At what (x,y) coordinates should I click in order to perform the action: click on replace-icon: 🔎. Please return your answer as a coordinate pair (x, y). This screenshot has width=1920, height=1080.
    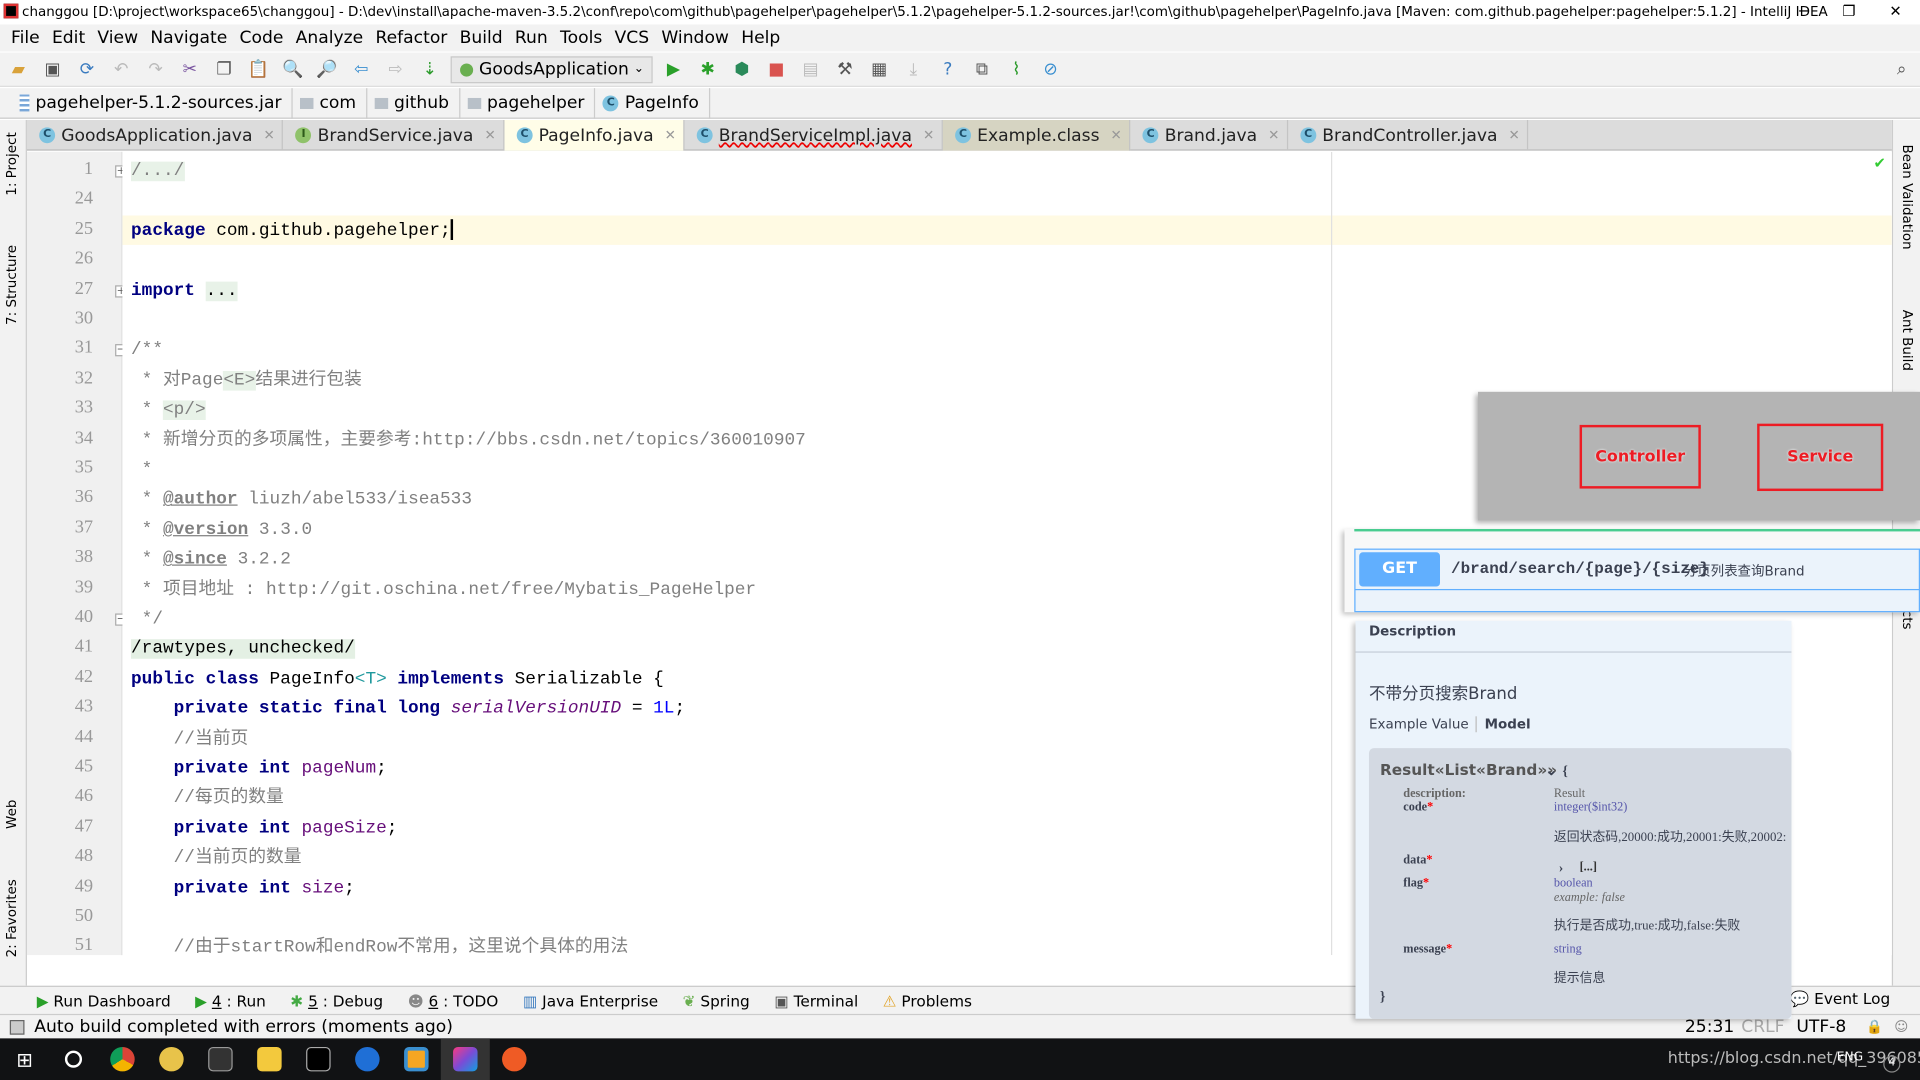
    Looking at the image, I should click on (326, 69).